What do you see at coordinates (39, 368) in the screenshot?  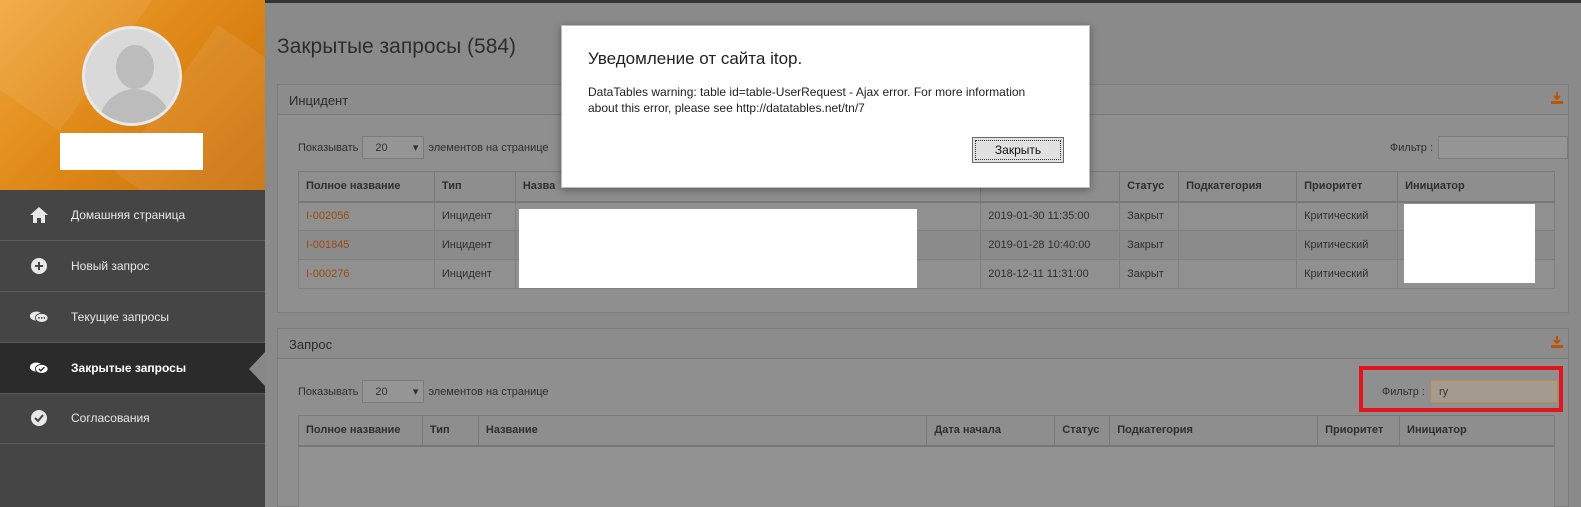 I see `closed-chat-icon` at bounding box center [39, 368].